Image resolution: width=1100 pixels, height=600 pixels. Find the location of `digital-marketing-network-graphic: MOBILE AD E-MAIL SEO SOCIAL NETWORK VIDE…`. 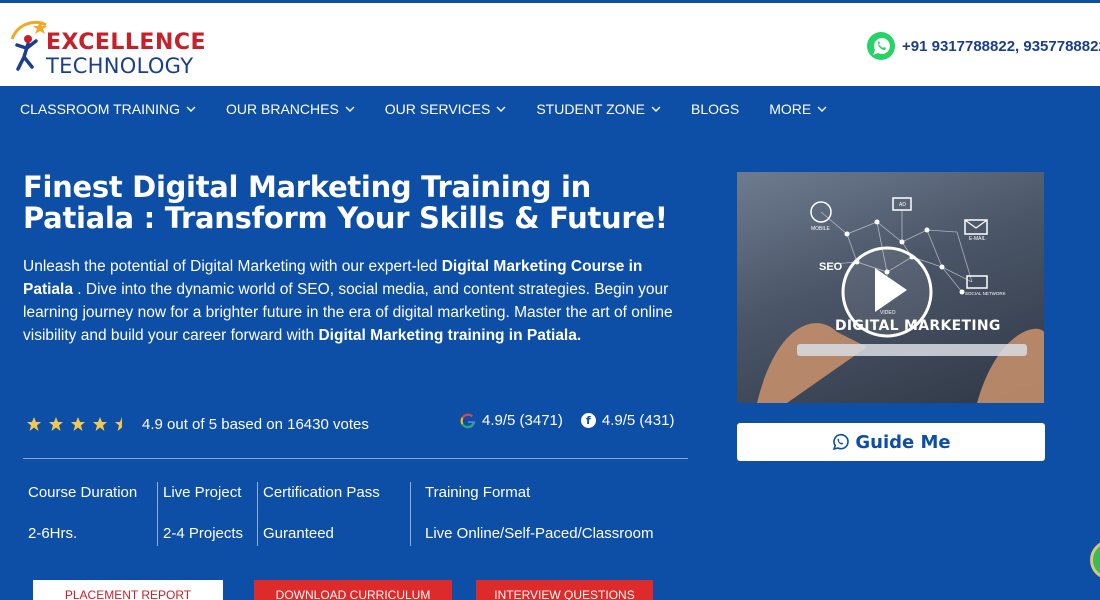

digital-marketing-network-graphic: MOBILE AD E-MAIL SEO SOCIAL NETWORK VIDE… is located at coordinates (900, 300).